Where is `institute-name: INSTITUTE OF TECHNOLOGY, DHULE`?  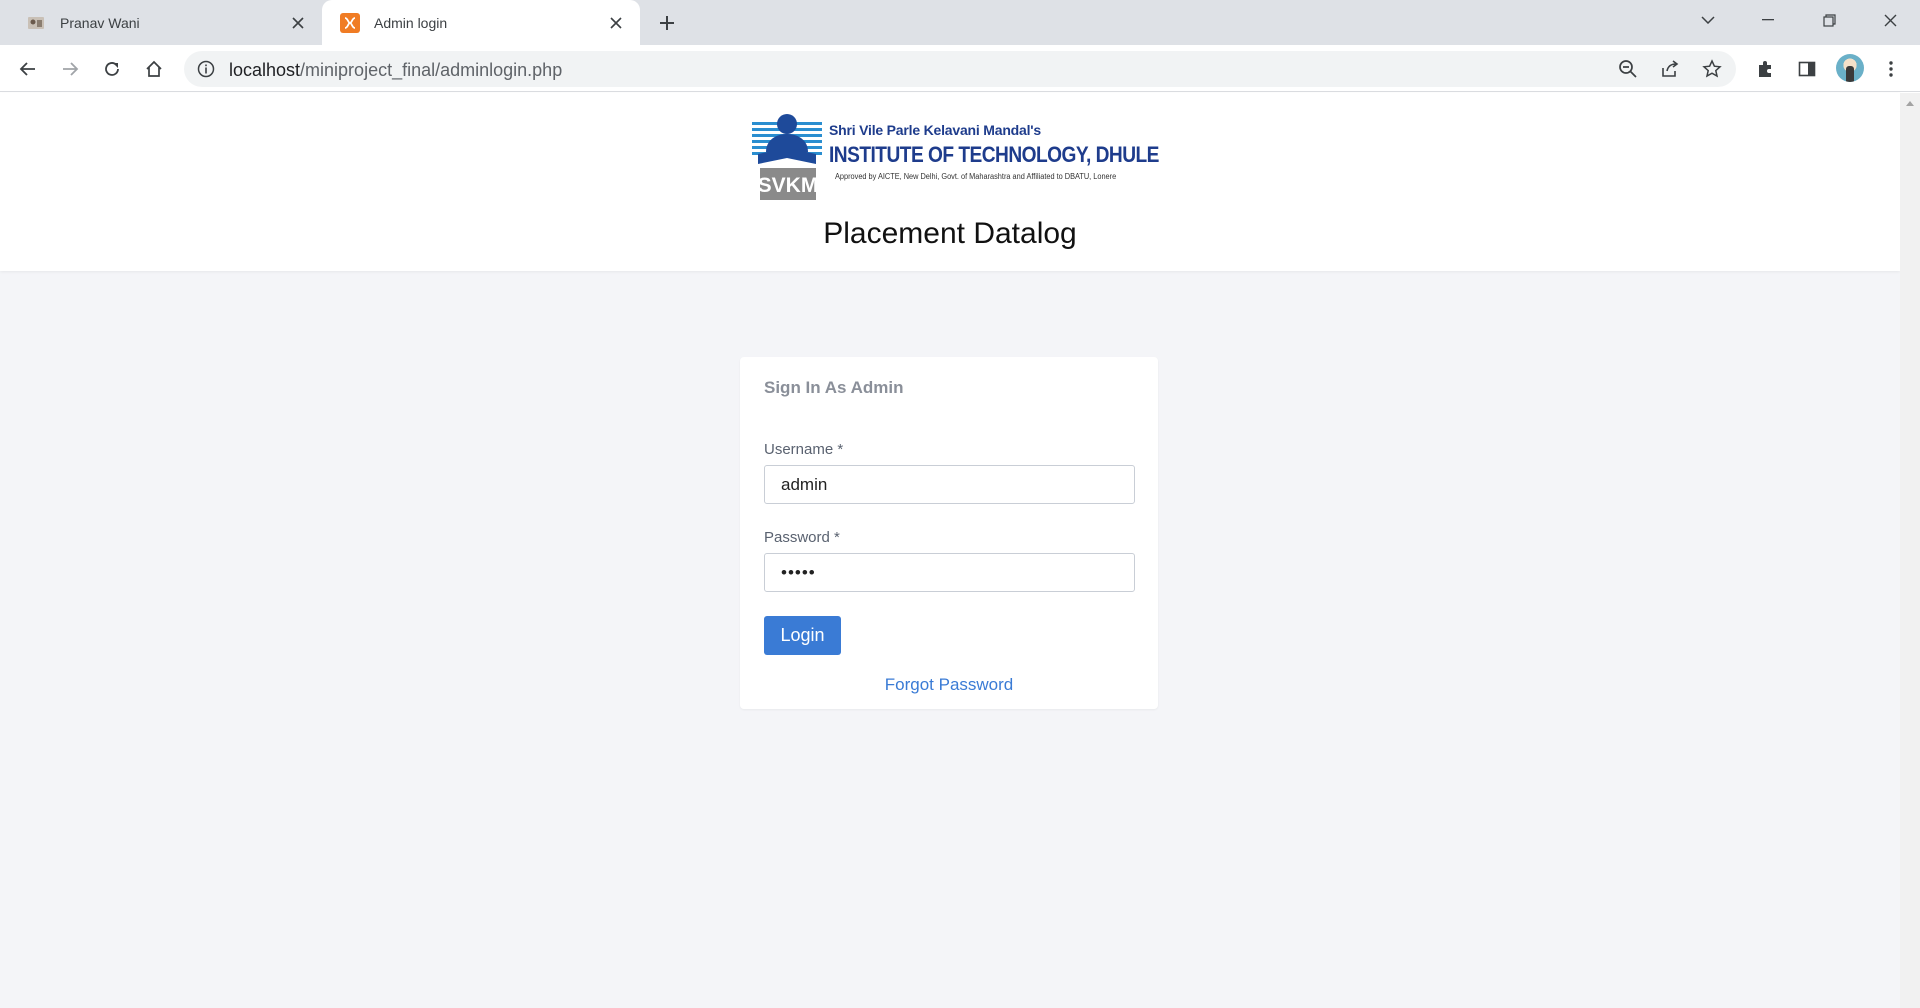
institute-name: INSTITUTE OF TECHNOLOGY, DHULE is located at coordinates (994, 154).